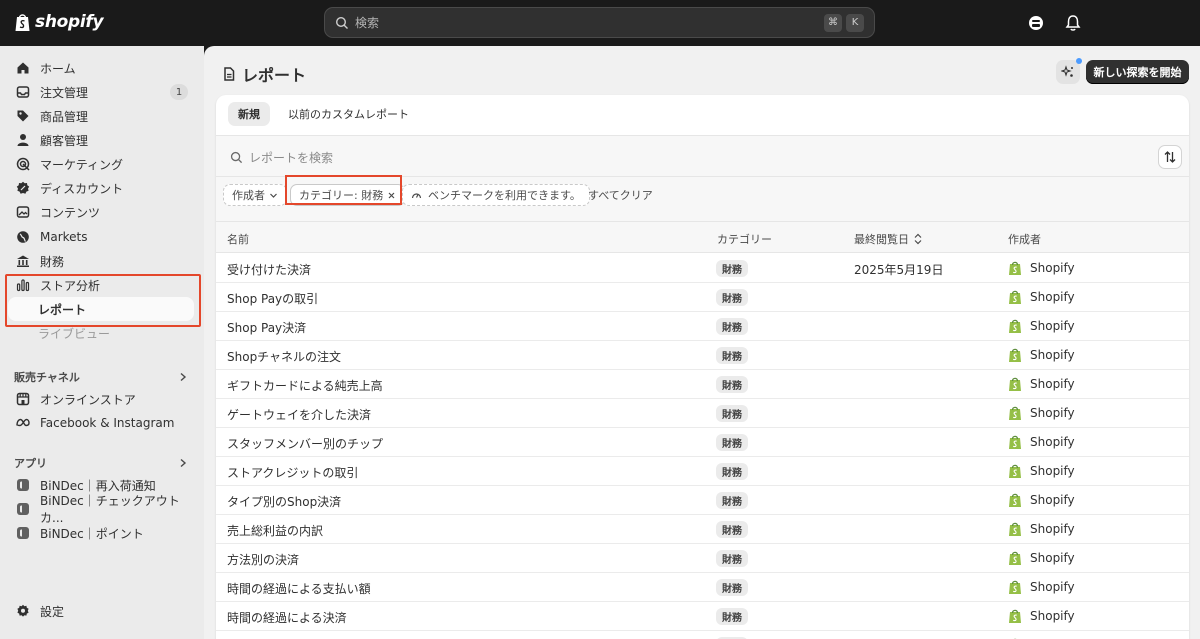 This screenshot has height=639, width=1200. Describe the element at coordinates (101, 423) in the screenshot. I see `sidebar-item-facebook-instagram: Facebook & Instagram` at that location.